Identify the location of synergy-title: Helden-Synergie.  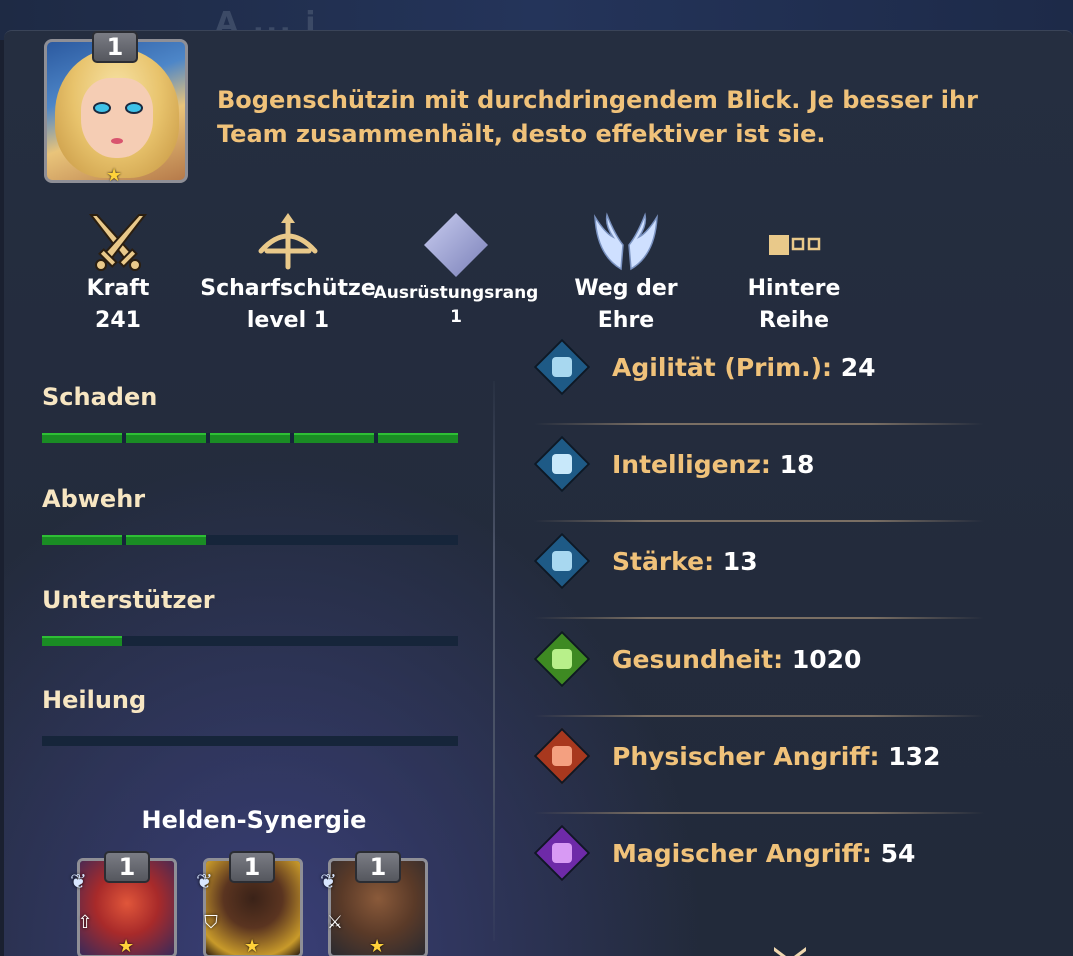
(254, 820).